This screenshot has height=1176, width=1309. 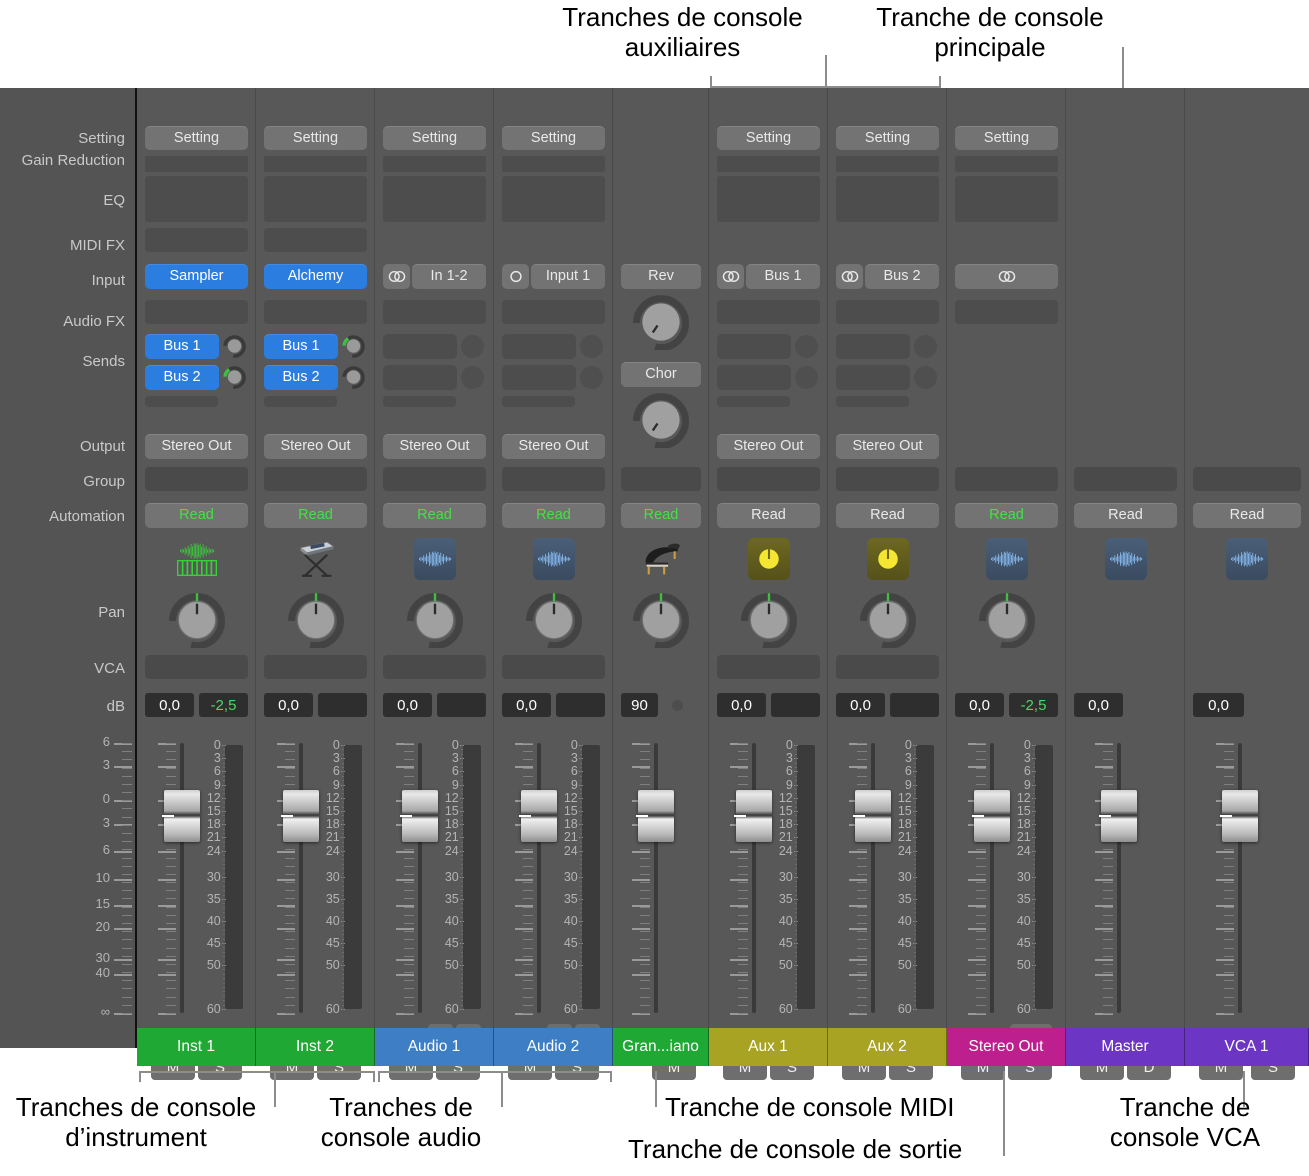 What do you see at coordinates (887, 199) in the screenshot?
I see `eq-slot-aux2` at bounding box center [887, 199].